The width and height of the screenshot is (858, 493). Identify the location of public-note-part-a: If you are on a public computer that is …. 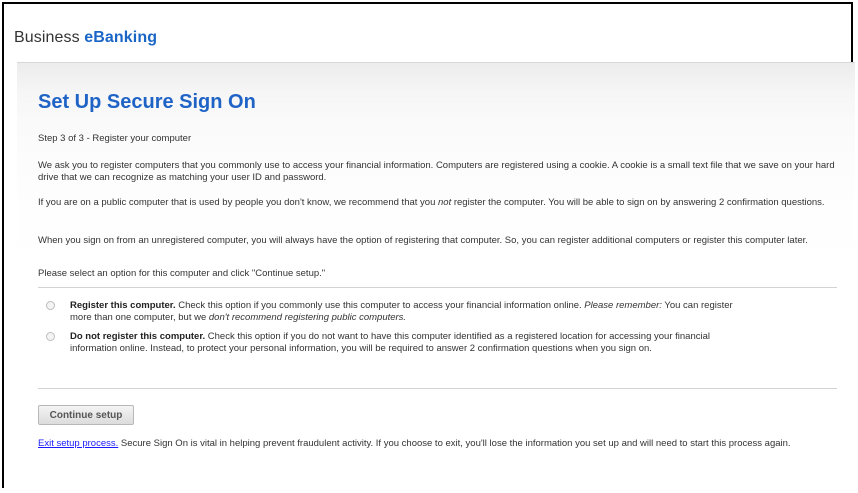
(238, 202).